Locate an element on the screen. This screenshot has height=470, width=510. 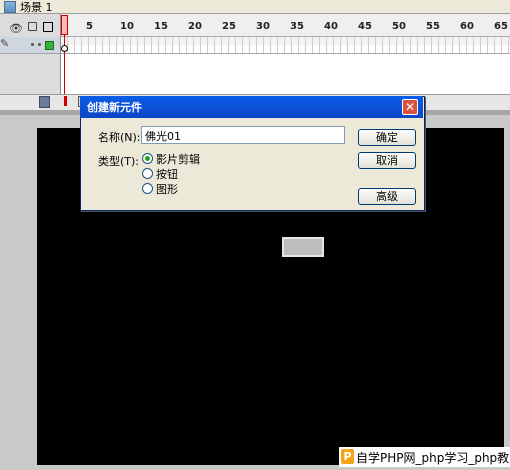
layer-visible-dot is located at coordinates (32, 44).